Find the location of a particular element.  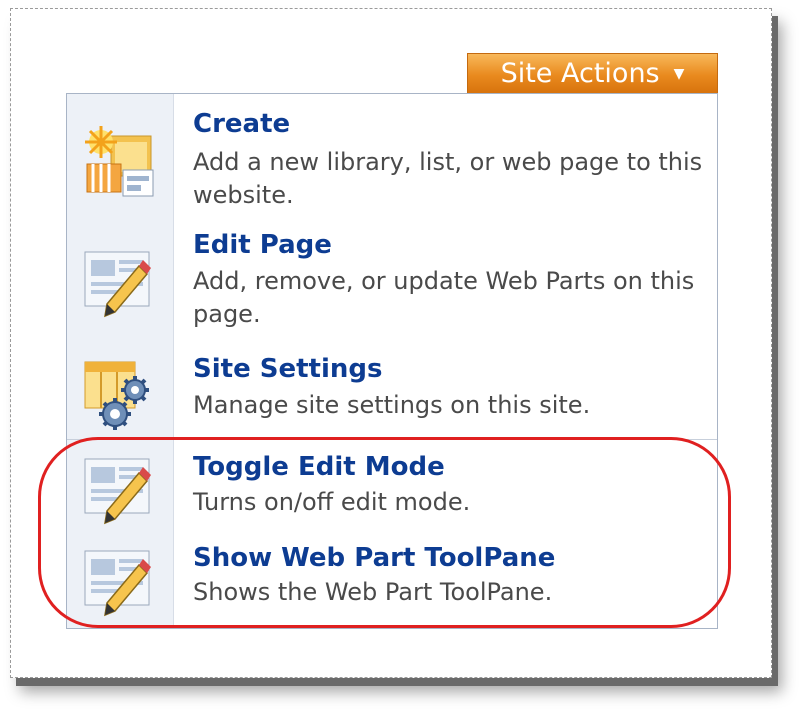

create-icon is located at coordinates (119, 161).